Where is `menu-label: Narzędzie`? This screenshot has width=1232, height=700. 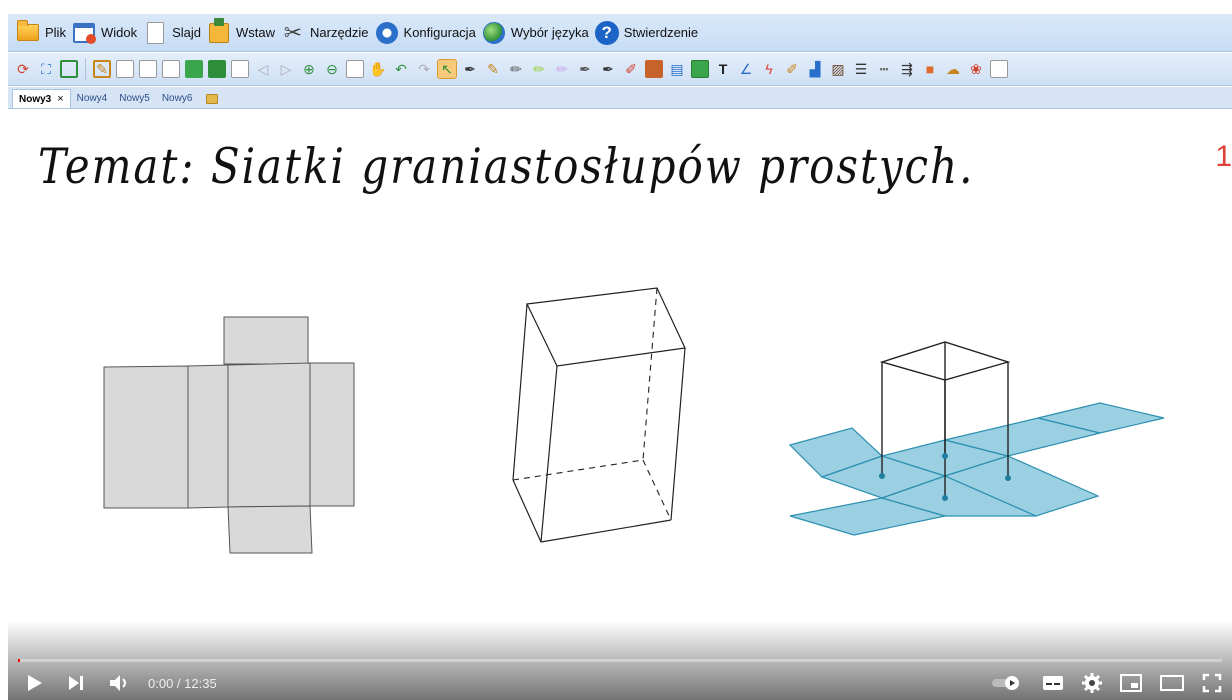 menu-label: Narzędzie is located at coordinates (339, 32).